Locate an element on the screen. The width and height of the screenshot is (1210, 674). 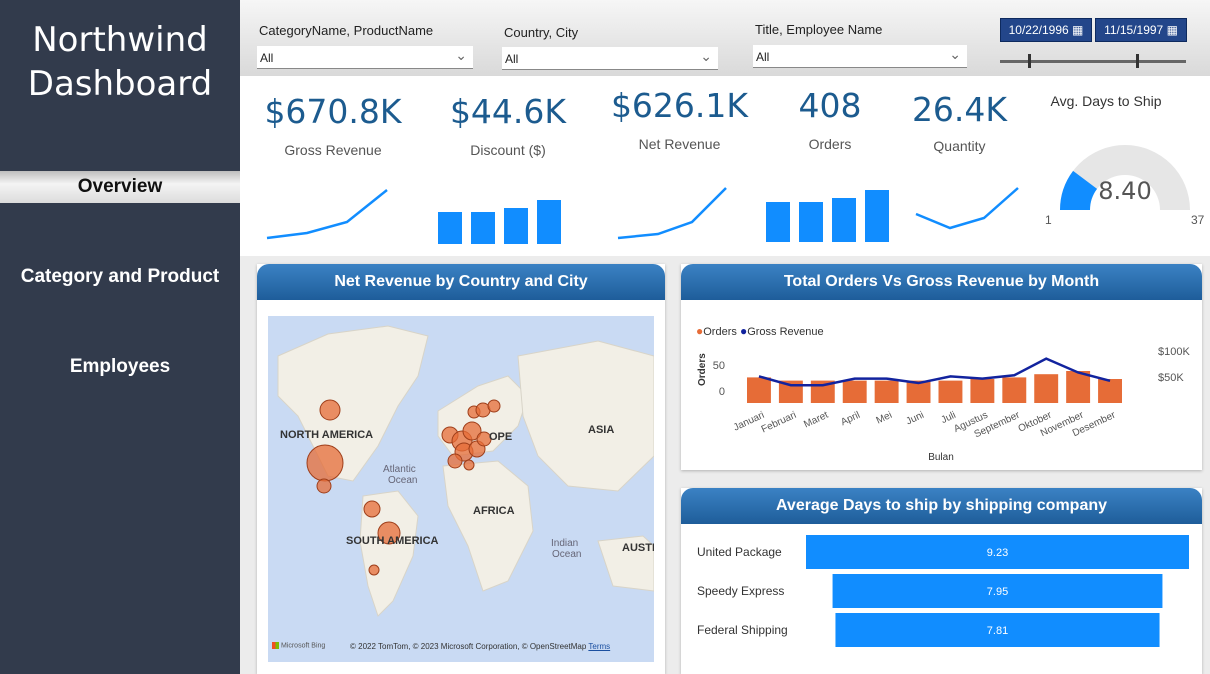
start-date-picker: 10/22/1996 ▦ is located at coordinates (1046, 30).